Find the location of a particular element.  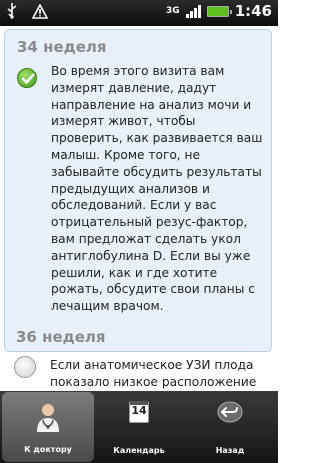

tab-label: Назад is located at coordinates (230, 450).